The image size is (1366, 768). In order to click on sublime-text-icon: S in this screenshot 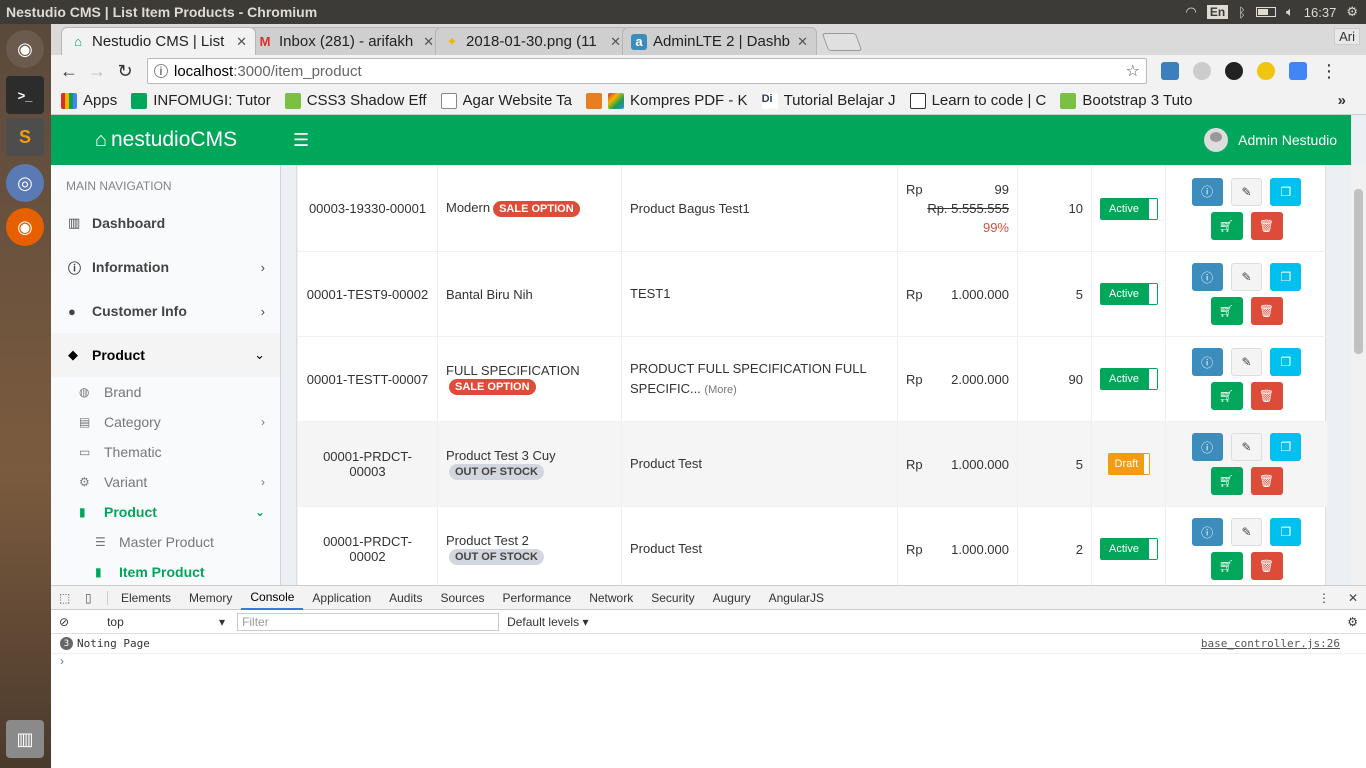, I will do `click(25, 137)`.